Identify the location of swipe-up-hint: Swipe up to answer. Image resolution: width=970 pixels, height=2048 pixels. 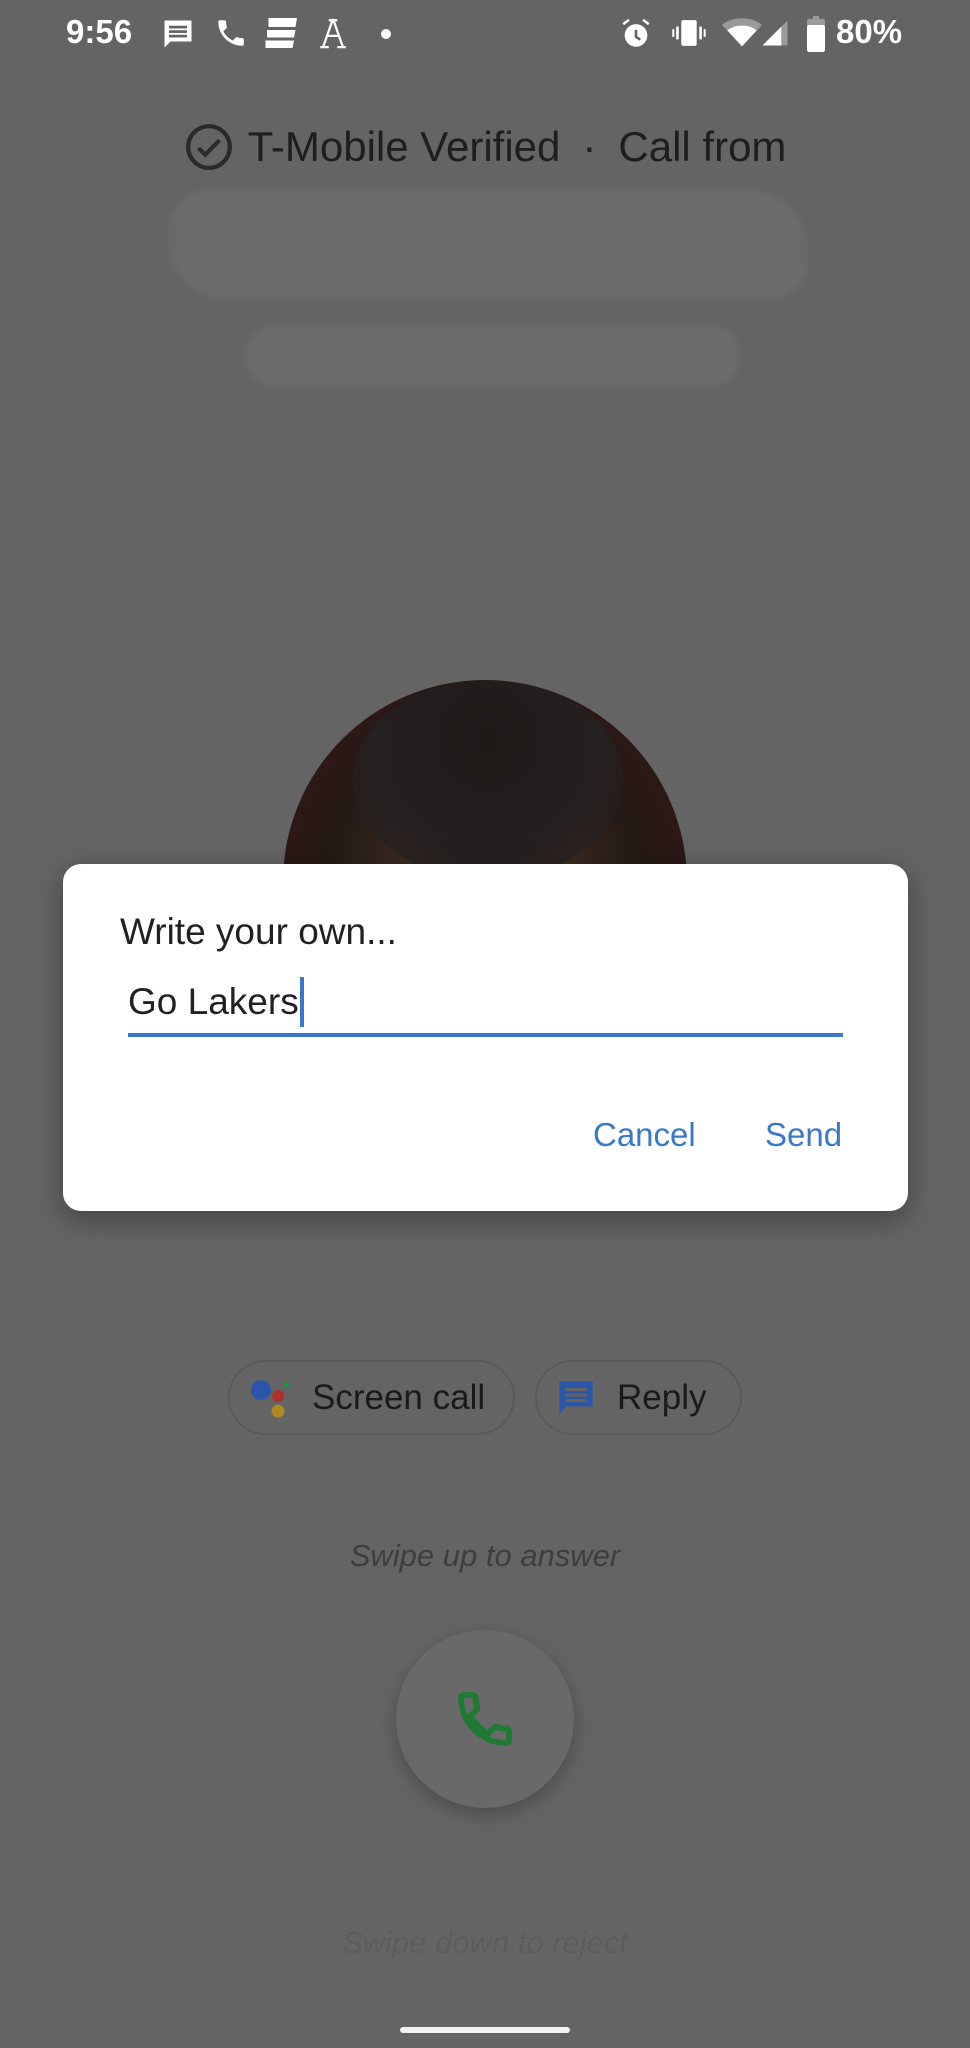
(485, 1555).